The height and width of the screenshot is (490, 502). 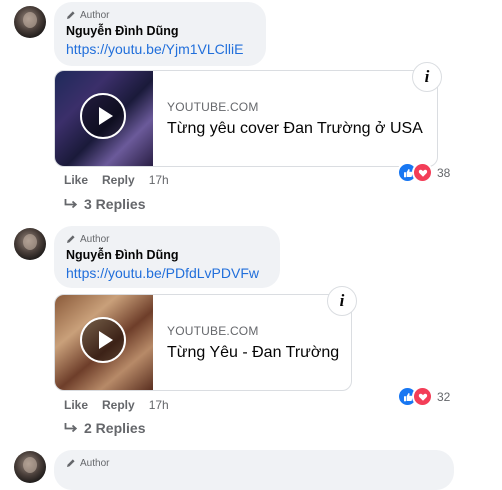 What do you see at coordinates (167, 273) in the screenshot?
I see `comment-link: https://youtu.be/PDfdLvPDVFw` at bounding box center [167, 273].